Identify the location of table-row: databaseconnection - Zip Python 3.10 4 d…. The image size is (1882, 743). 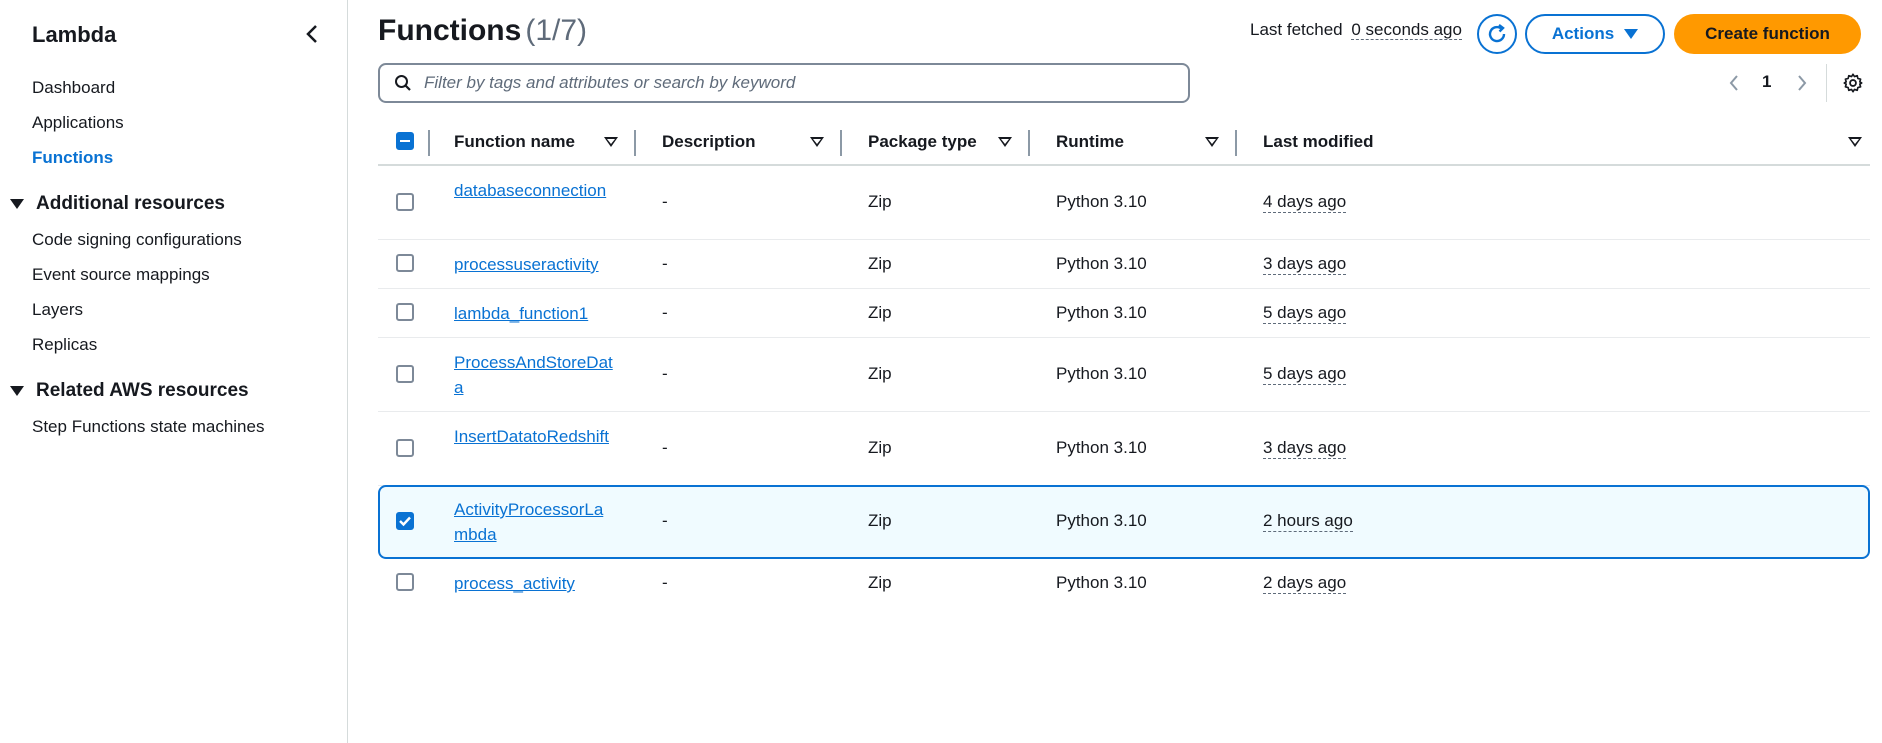
(1124, 203).